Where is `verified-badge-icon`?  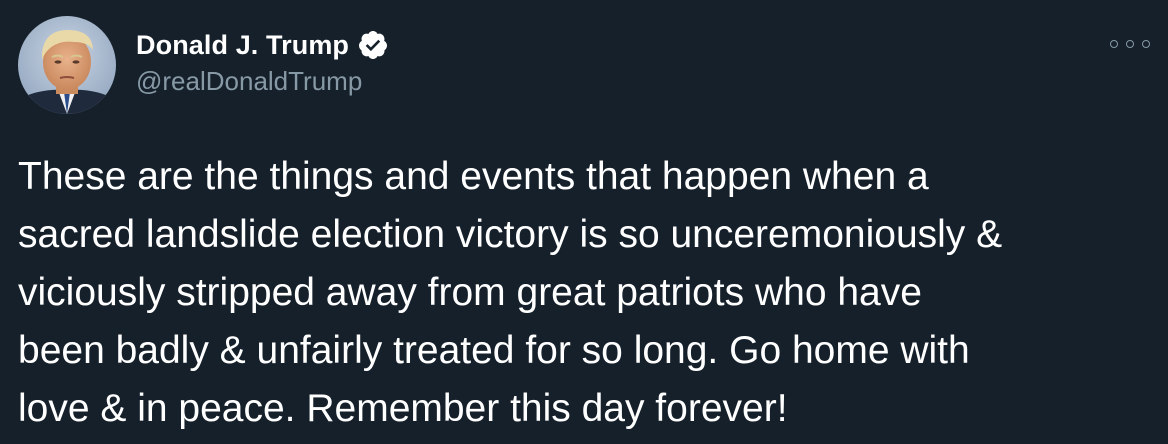 verified-badge-icon is located at coordinates (373, 45).